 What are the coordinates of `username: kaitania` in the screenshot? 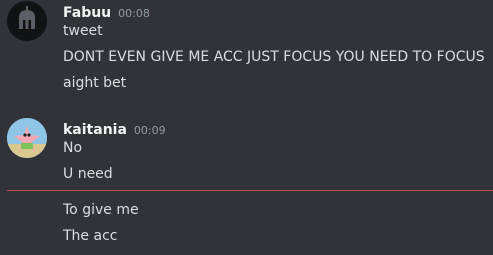 It's located at (95, 130).